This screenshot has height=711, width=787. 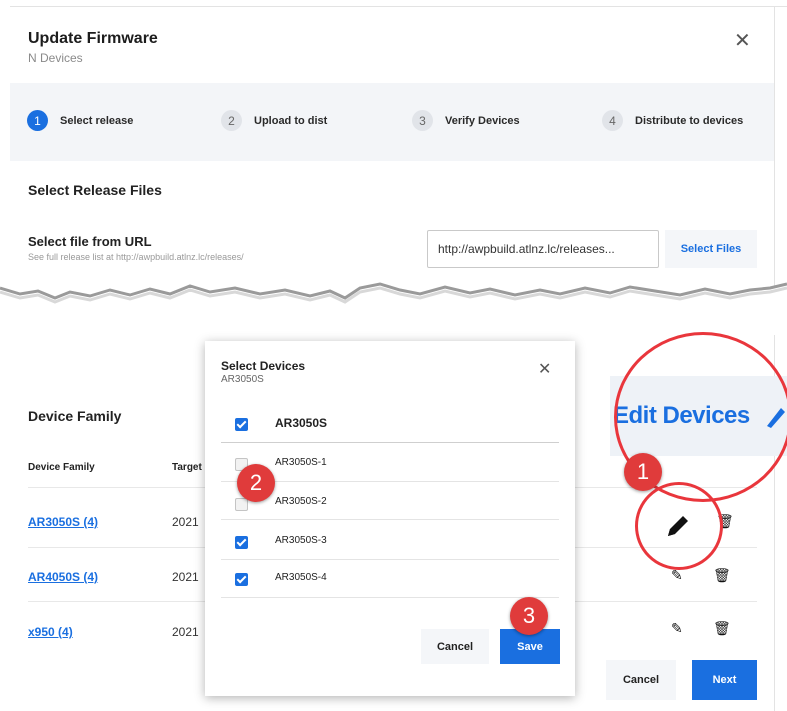 I want to click on select-files-button: Select Files, so click(x=711, y=249).